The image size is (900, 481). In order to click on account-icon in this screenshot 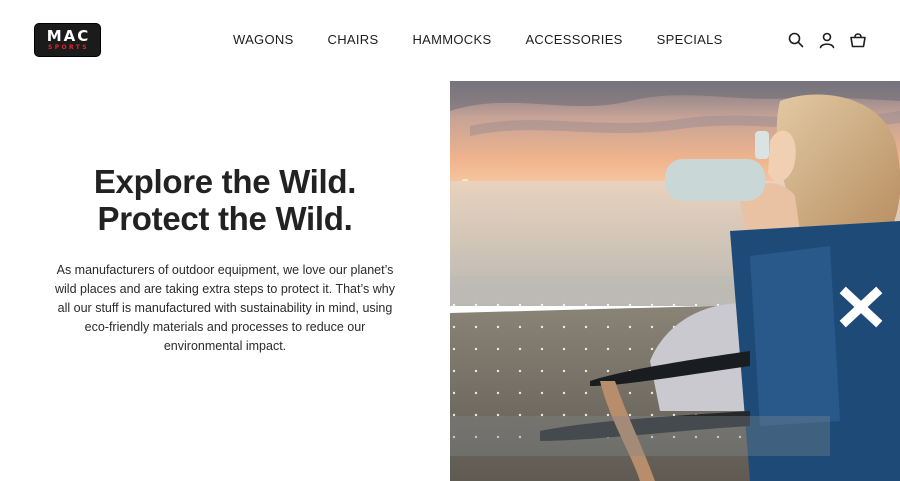, I will do `click(827, 40)`.